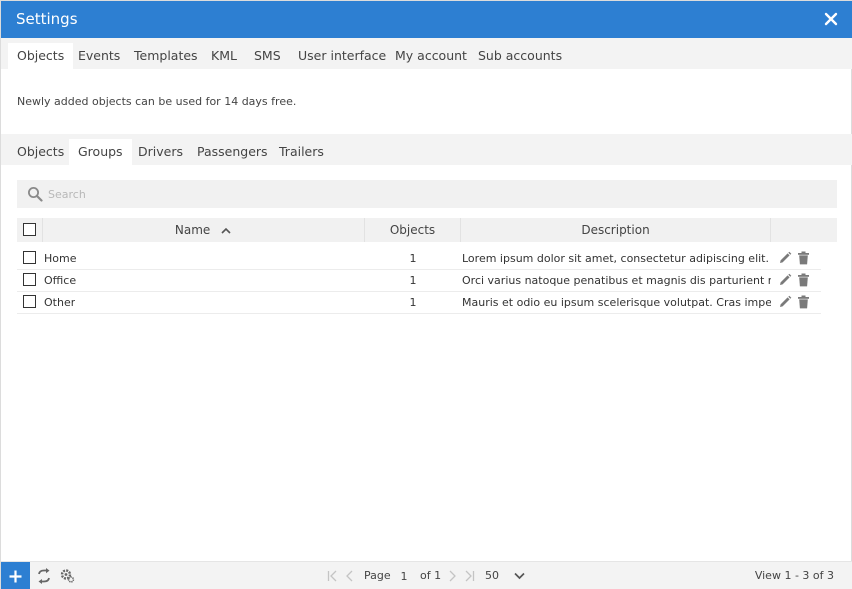 This screenshot has width=852, height=589. I want to click on select-all-checkbox, so click(29, 229).